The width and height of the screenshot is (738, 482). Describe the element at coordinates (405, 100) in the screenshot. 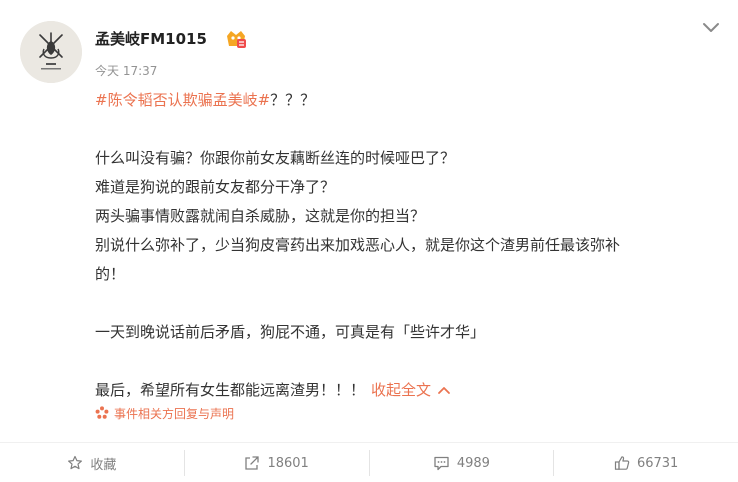

I see `hashtag-line: #陈令韬否认欺骗孟美岐#？？？` at that location.